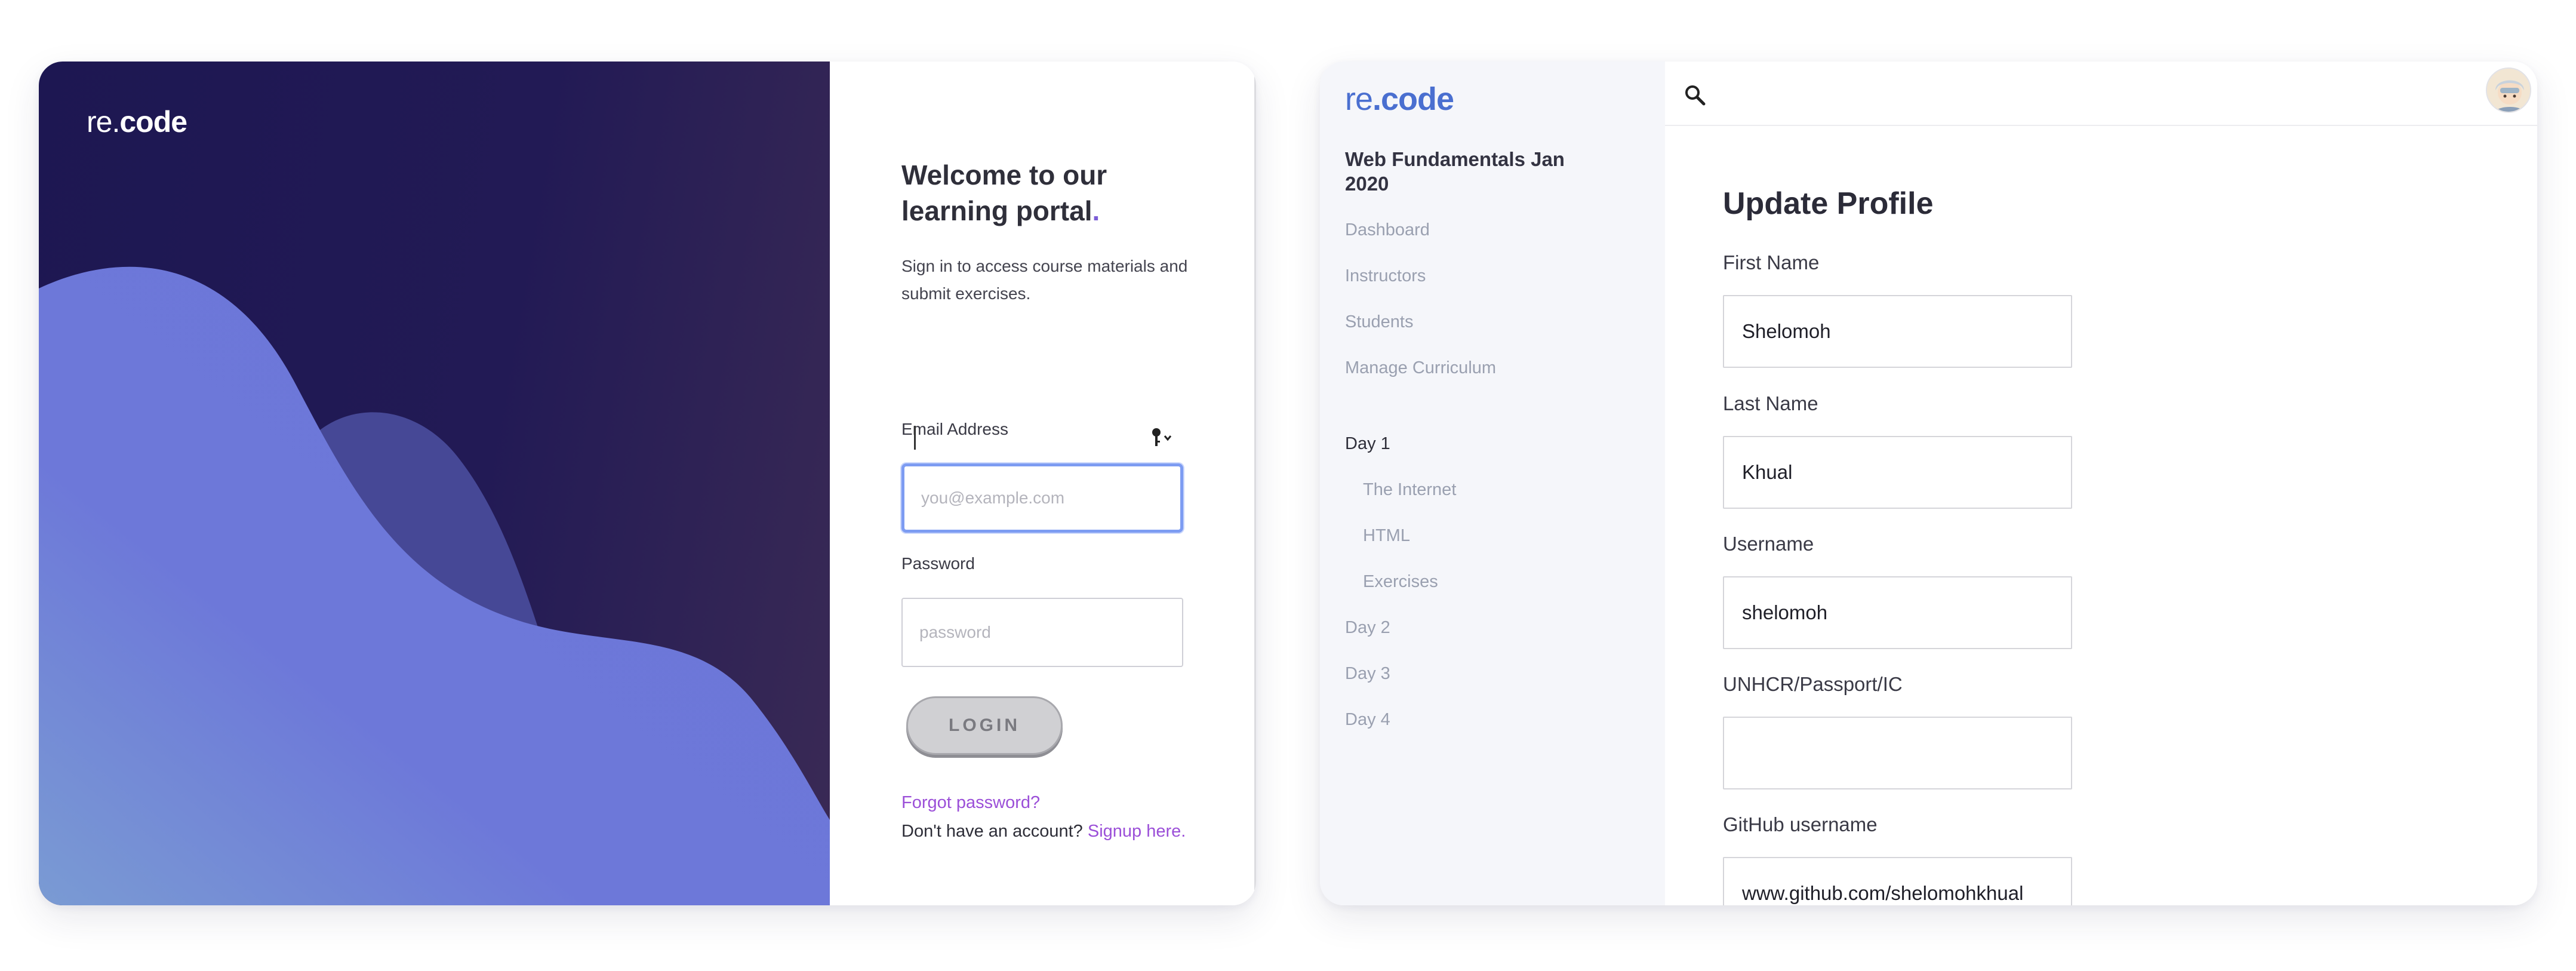  I want to click on sidebar-item-dashboard: Dashboard, so click(1387, 230).